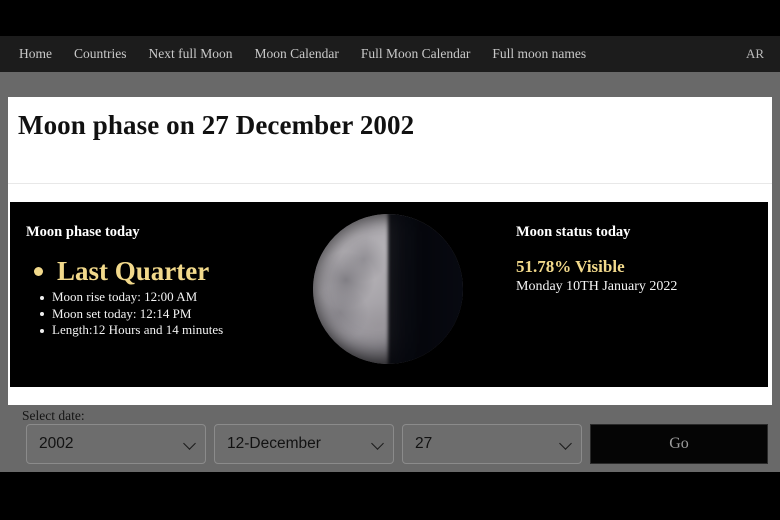 The image size is (780, 520). Describe the element at coordinates (756, 54) in the screenshot. I see `nav-language-switch-ar: AR` at that location.